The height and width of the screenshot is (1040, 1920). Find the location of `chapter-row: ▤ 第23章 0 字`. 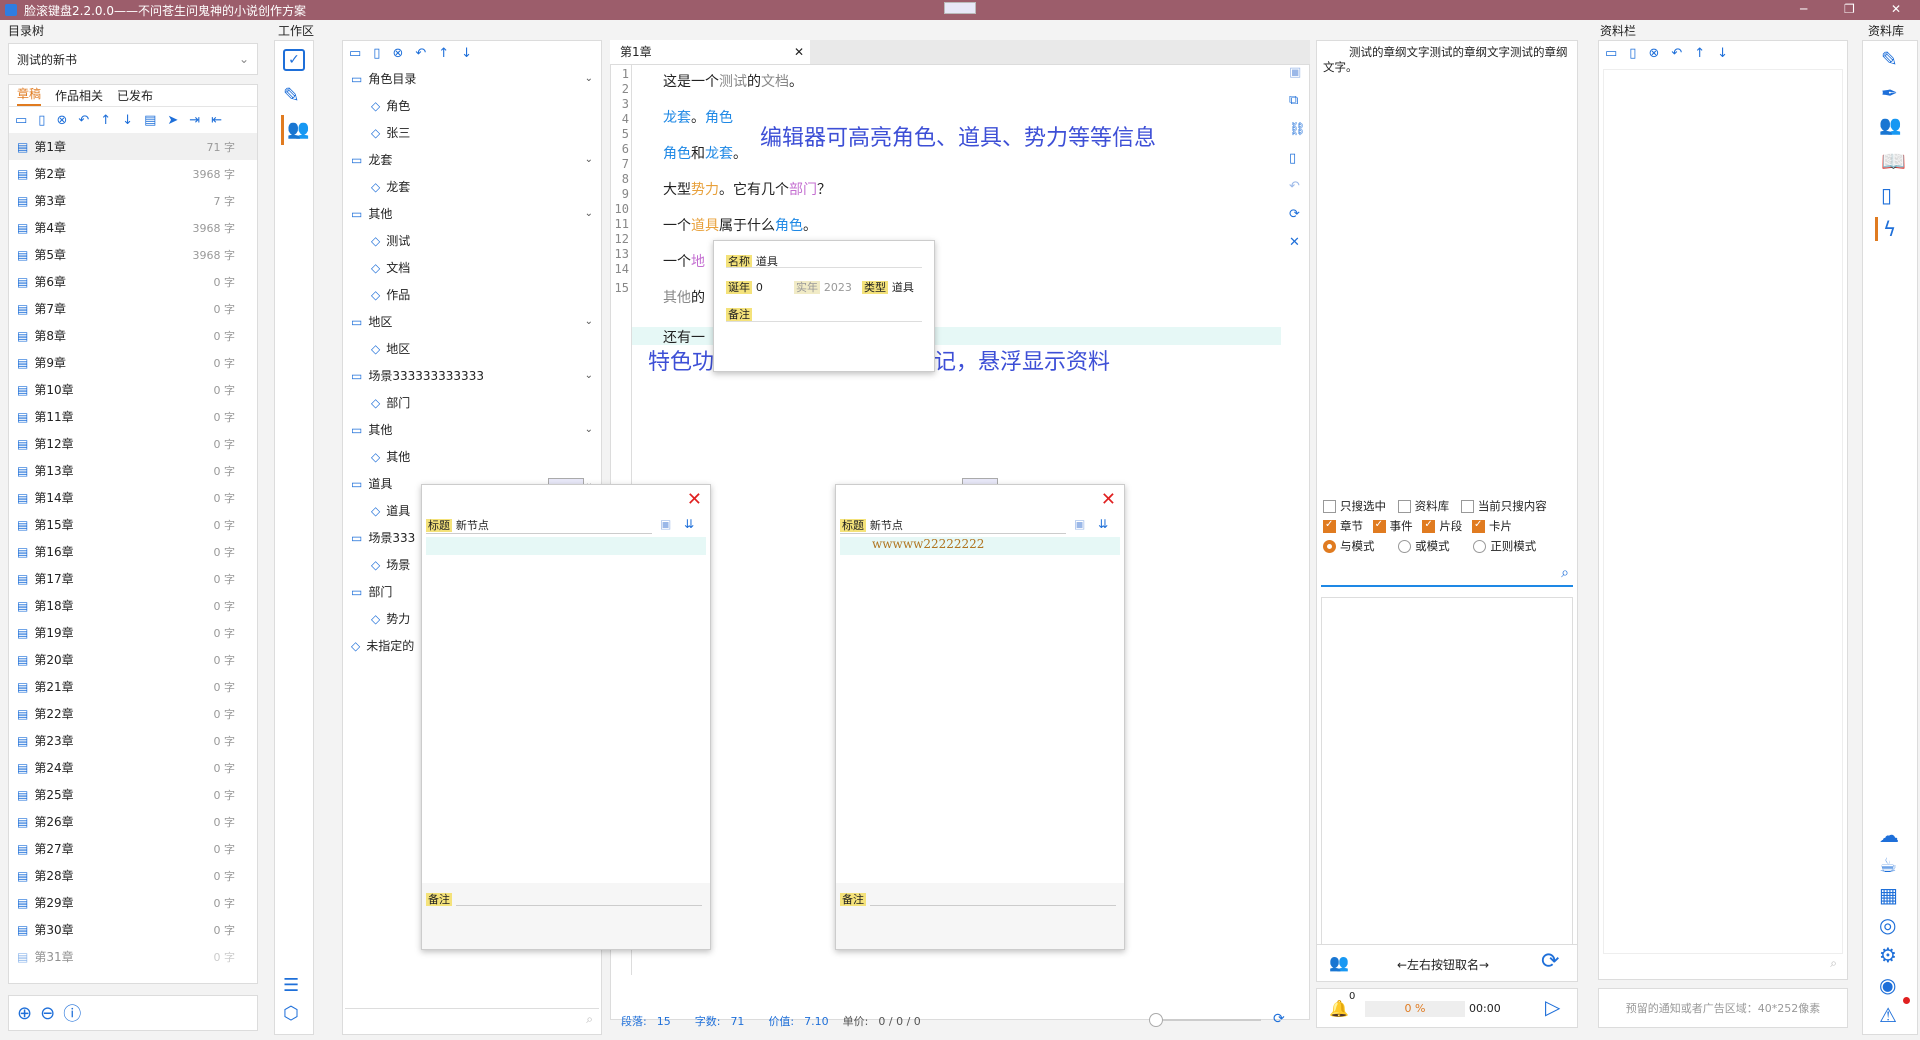

chapter-row: ▤ 第23章 0 字 is located at coordinates (133, 740).